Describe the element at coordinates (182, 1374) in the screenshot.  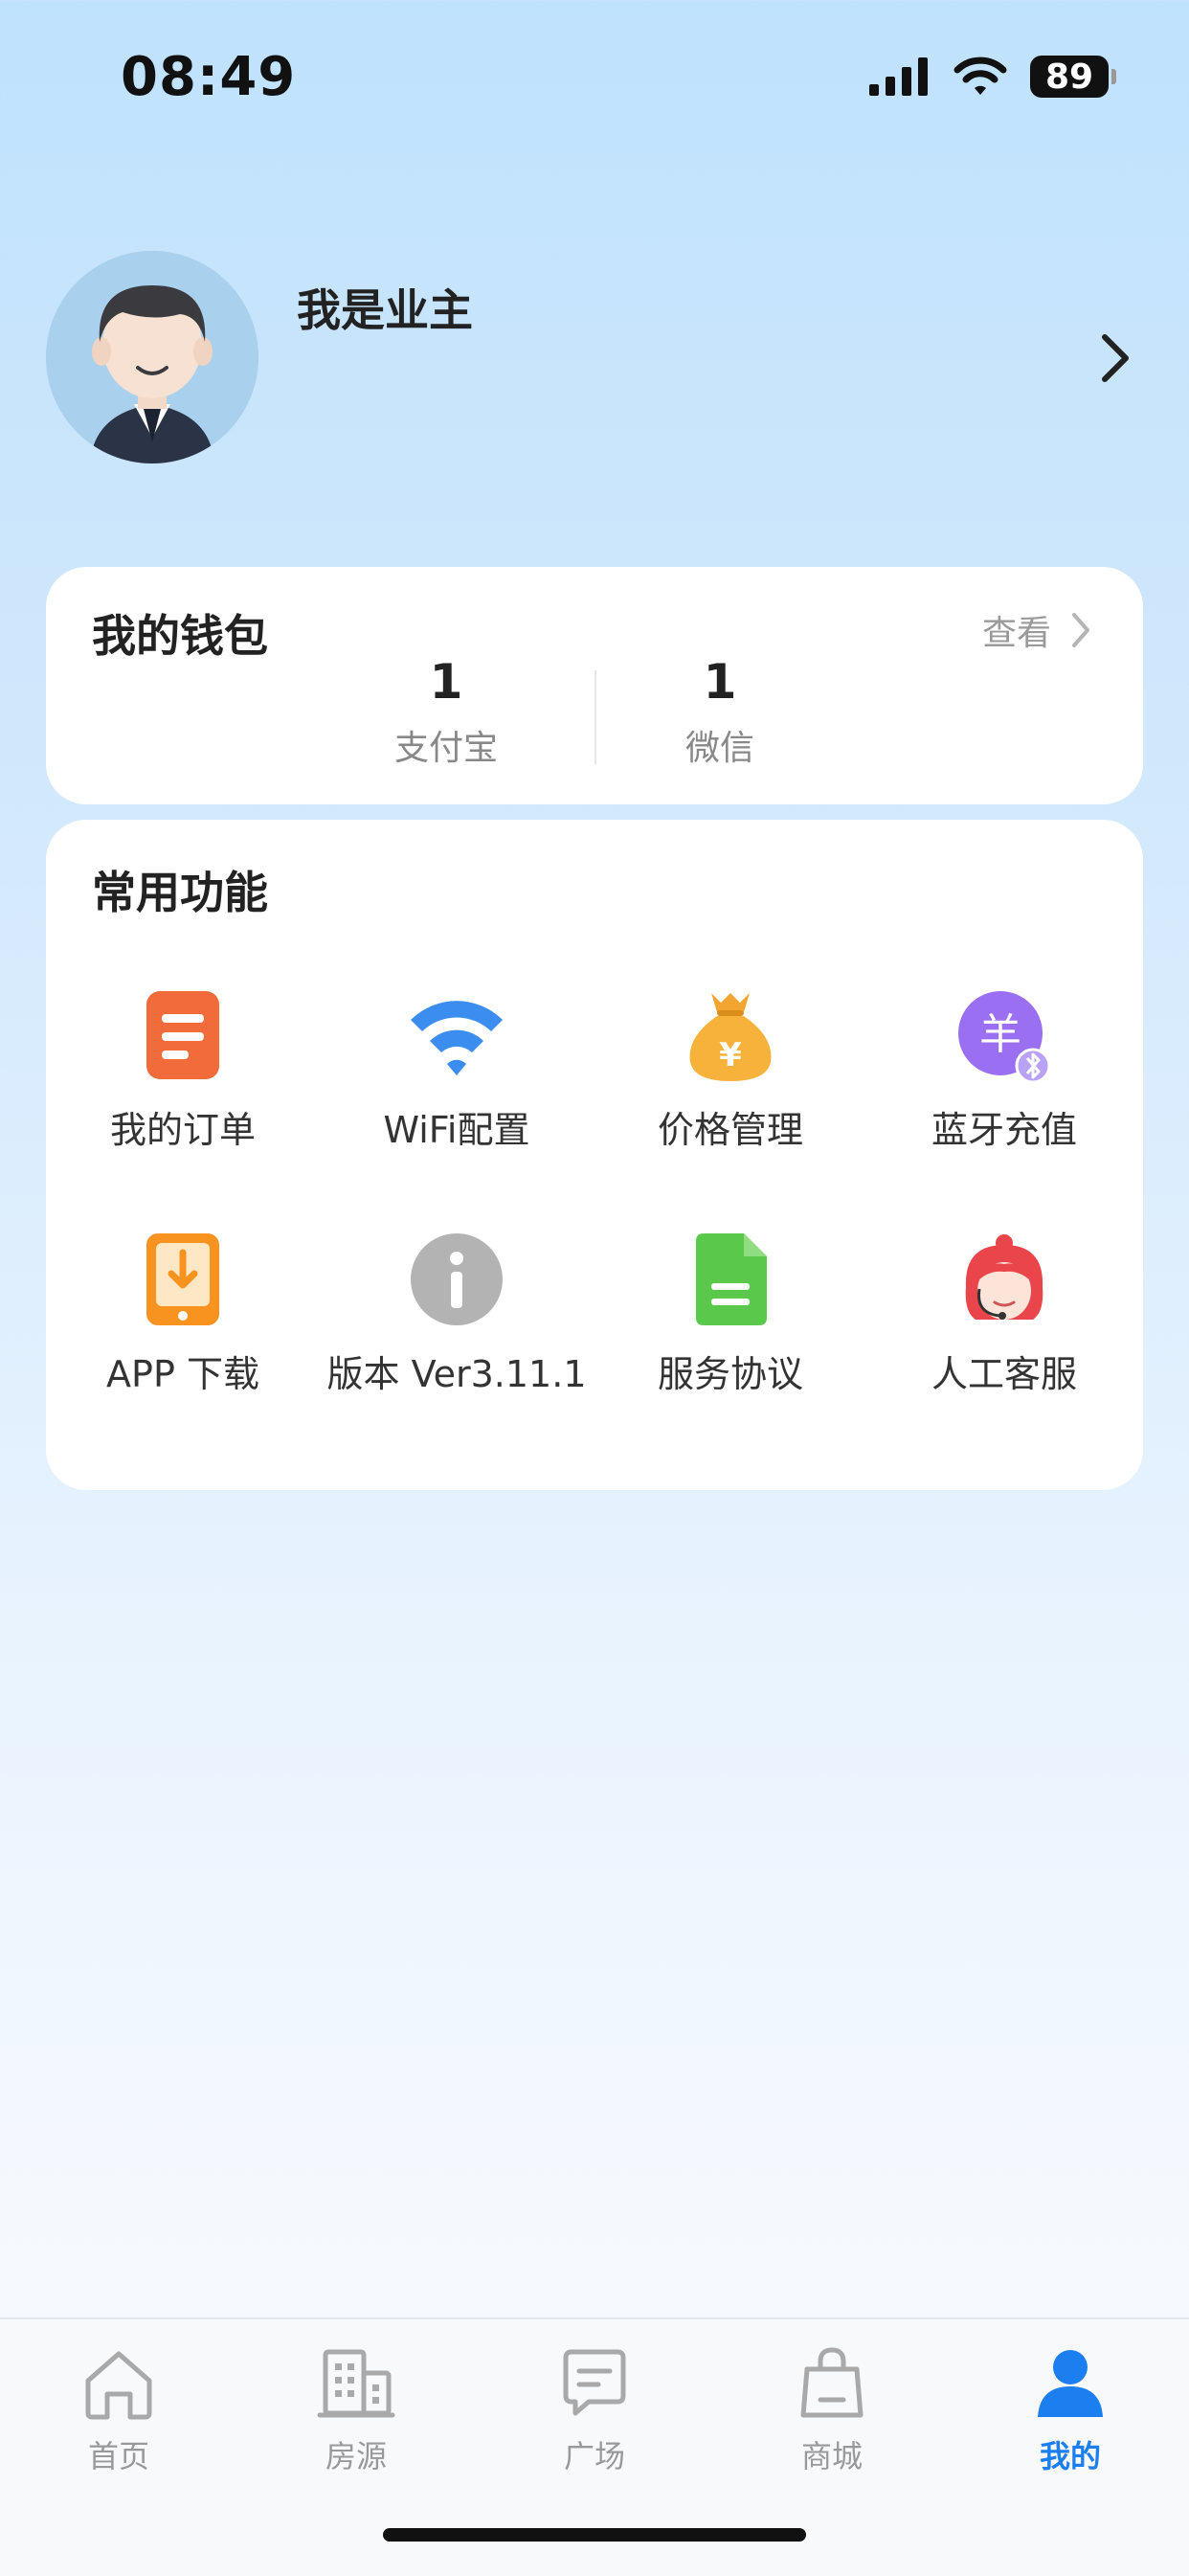
I see `func-label: APP 下载` at that location.